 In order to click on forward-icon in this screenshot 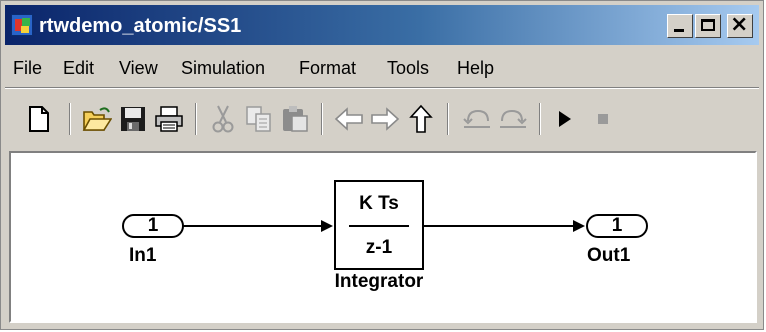, I will do `click(385, 119)`.